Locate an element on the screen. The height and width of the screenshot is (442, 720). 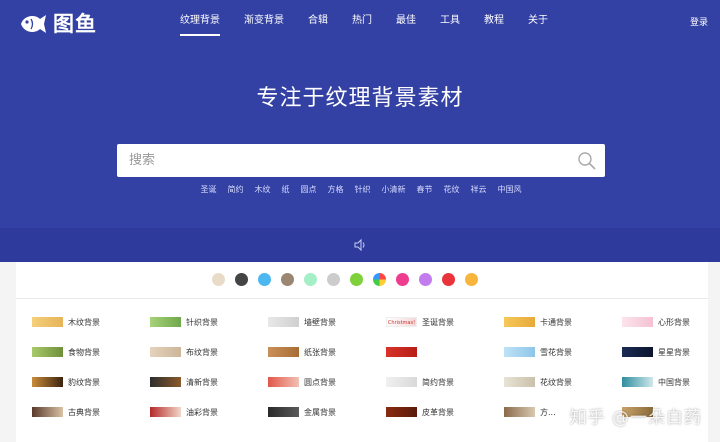
tag-link: 简约 is located at coordinates (236, 189).